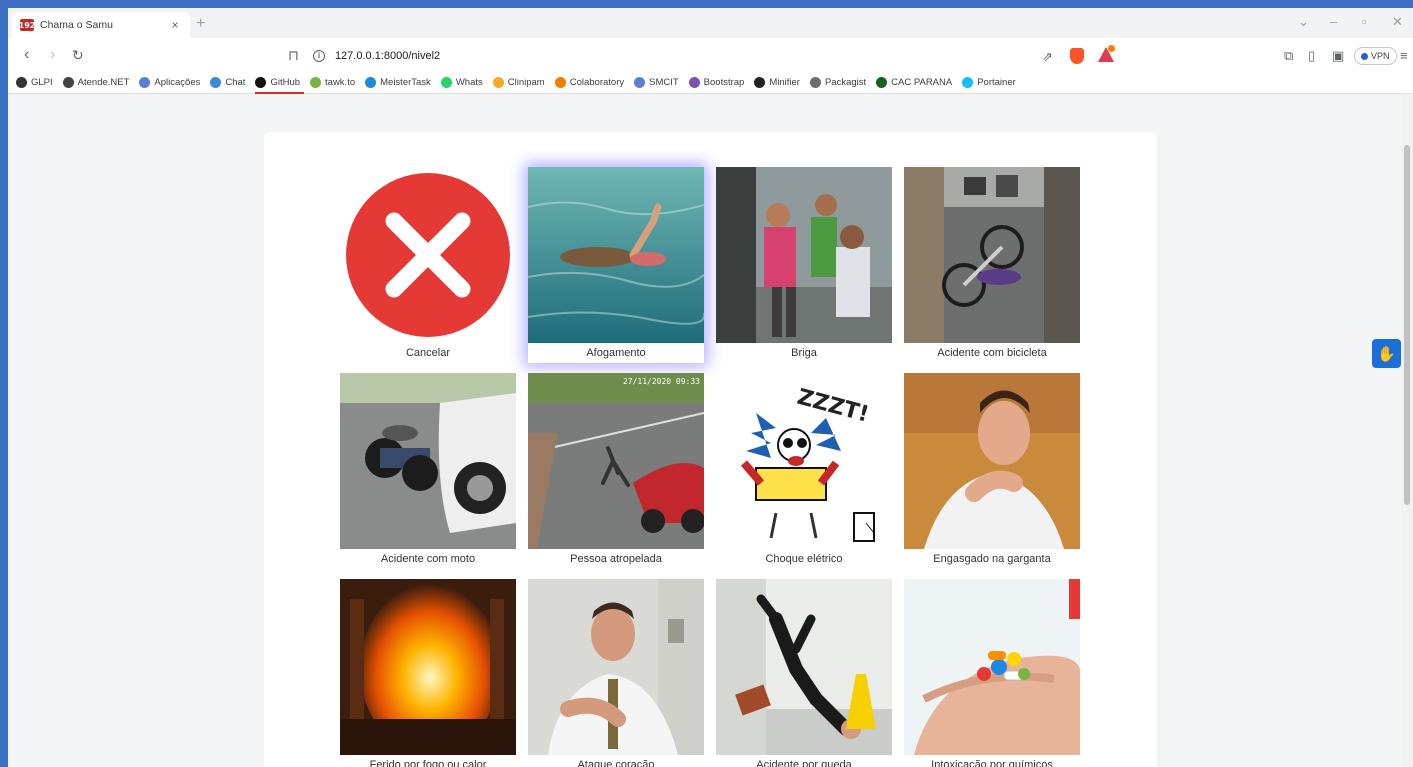 This screenshot has height=767, width=1413. I want to click on bookmark-glpi: GLPI, so click(34, 83).